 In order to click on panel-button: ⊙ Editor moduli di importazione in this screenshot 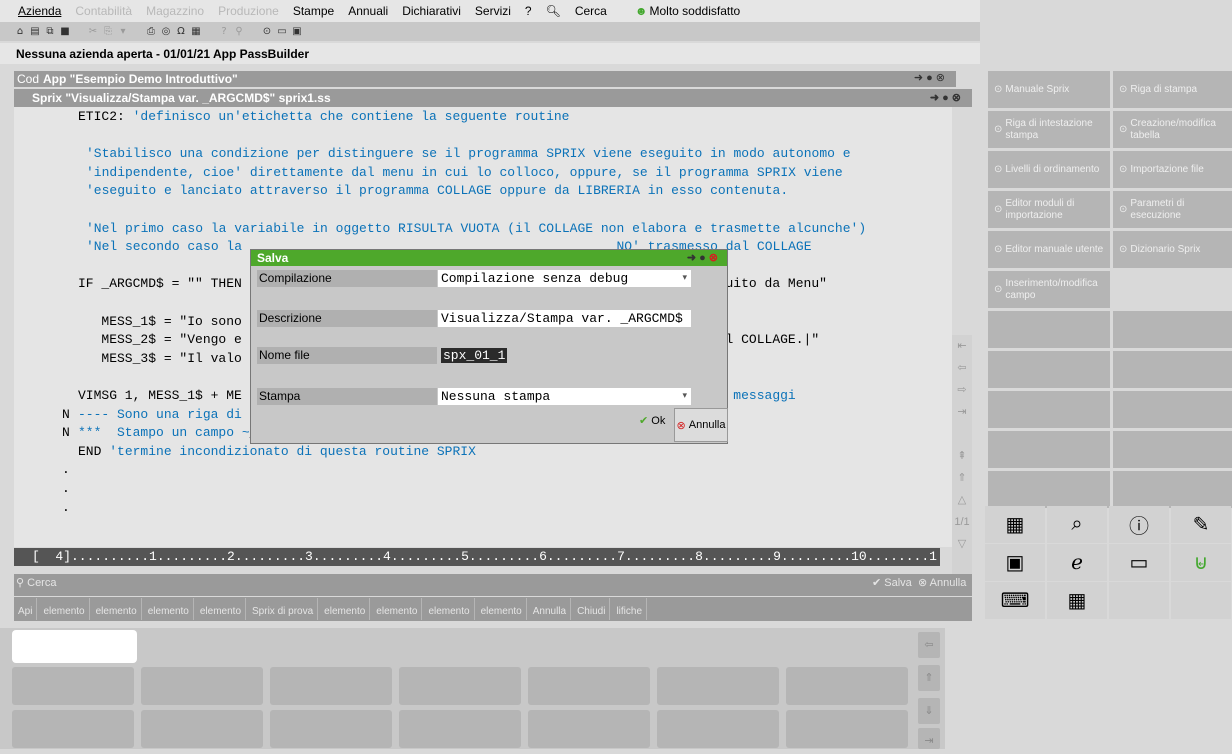, I will do `click(1049, 209)`.